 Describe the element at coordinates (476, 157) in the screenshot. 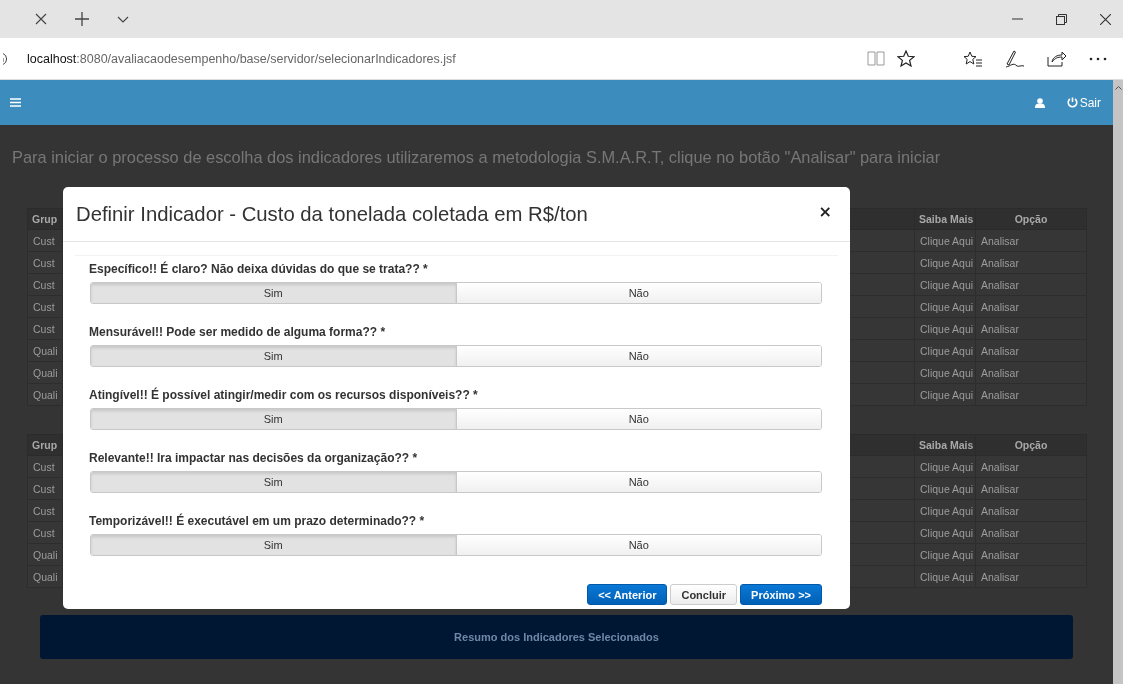

I see `intro-text: Para iniciar o processo de escolha dos indicadores utilizaremos a metodologia S.M.A.R.T, clique no botão "Analisar" para iniciar` at that location.